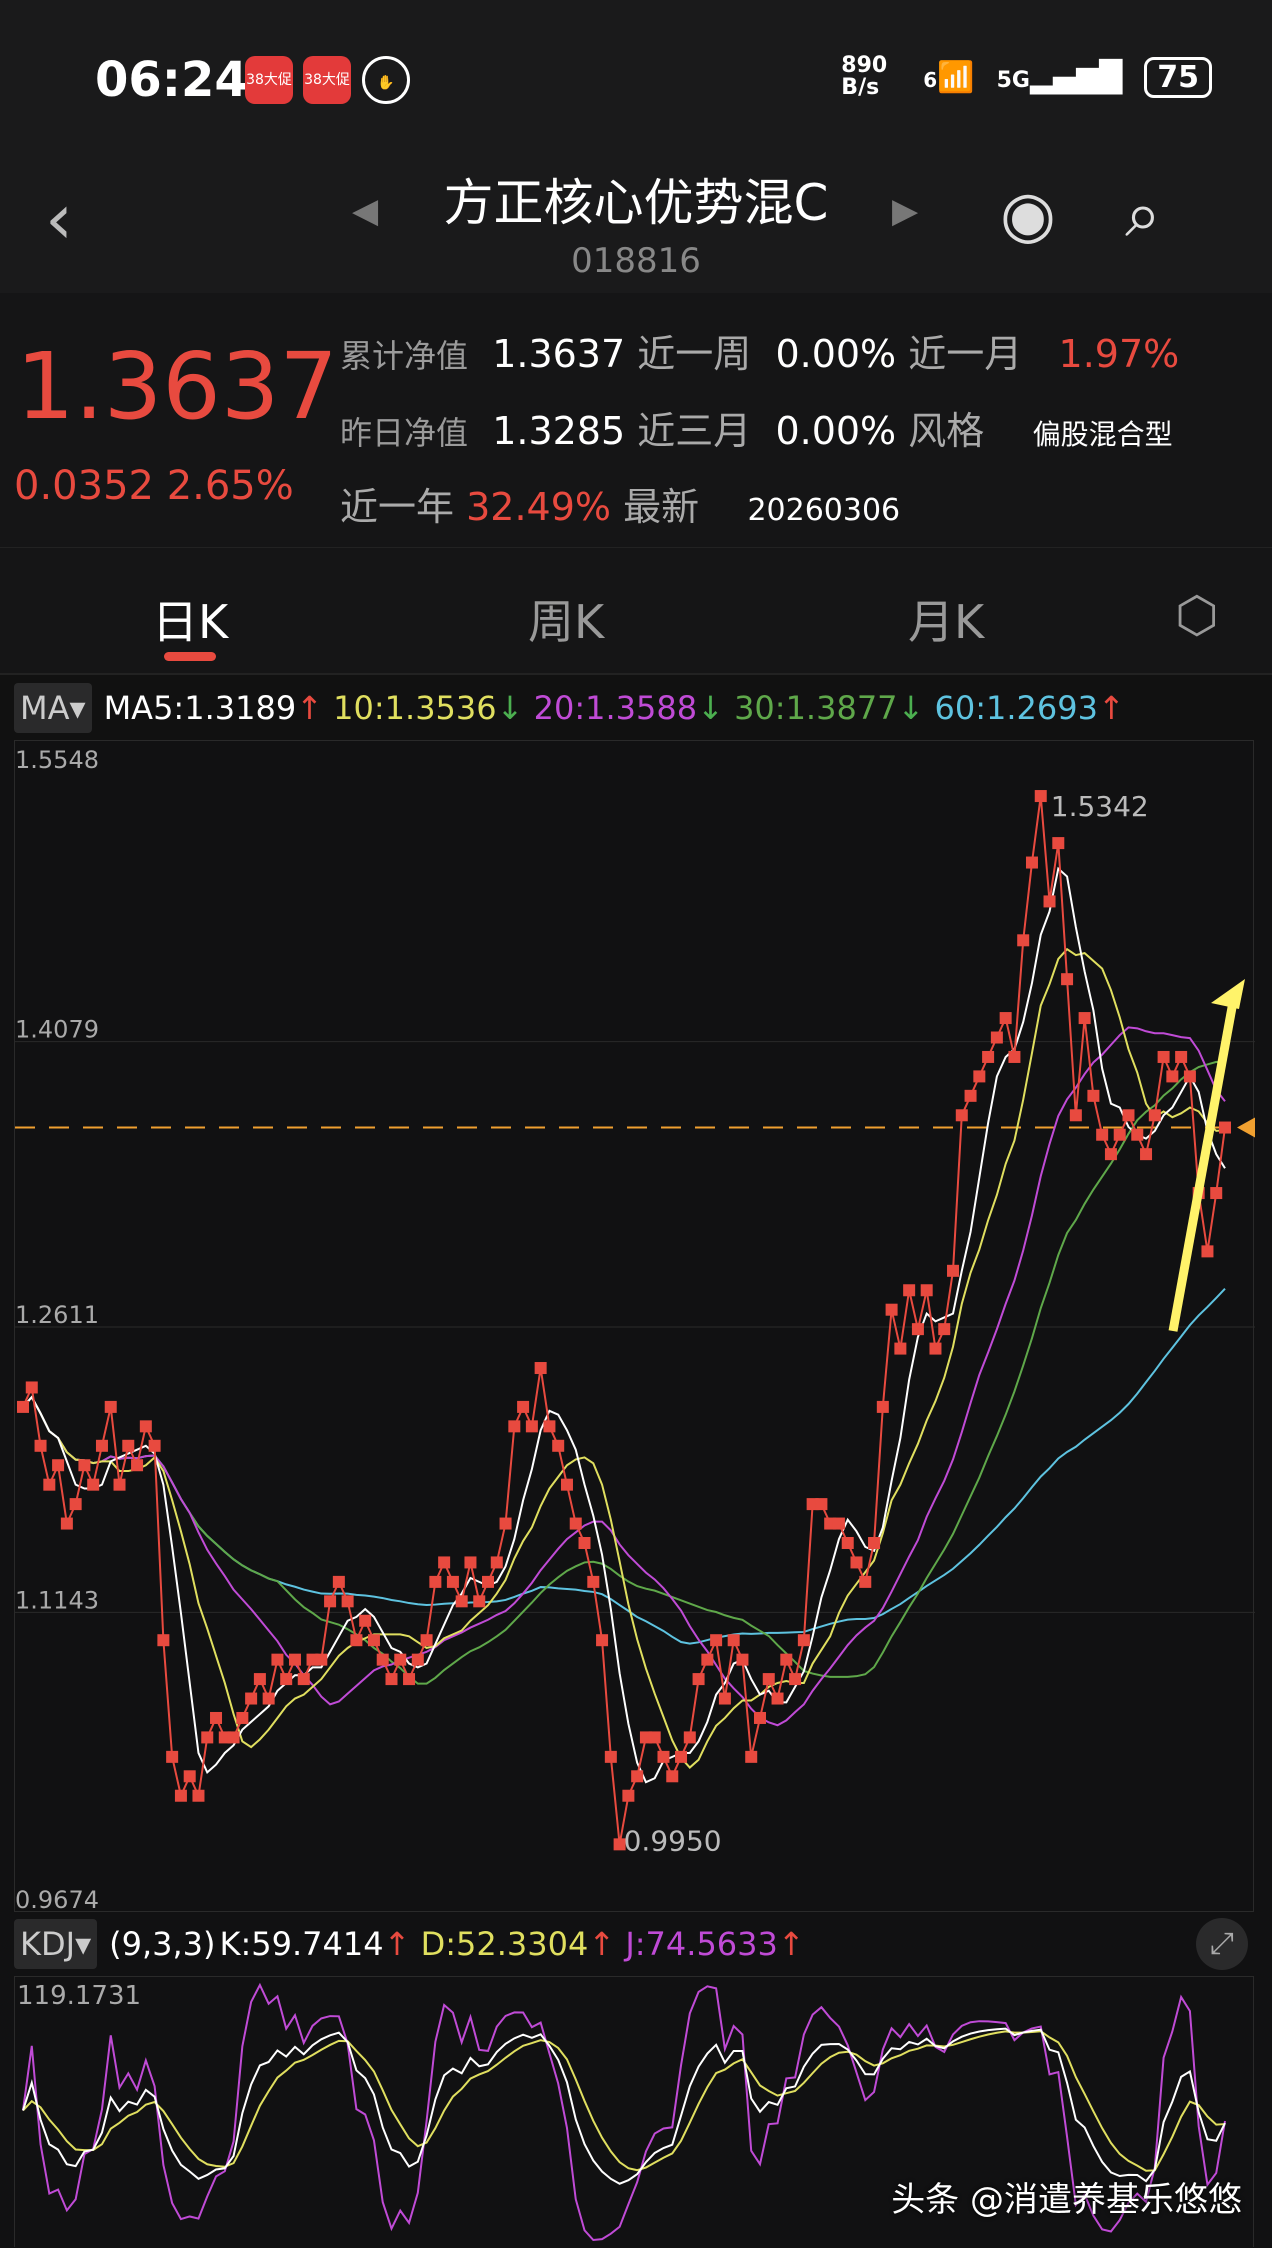  What do you see at coordinates (864, 76) in the screenshot?
I see `net-speed: 890 B/s` at bounding box center [864, 76].